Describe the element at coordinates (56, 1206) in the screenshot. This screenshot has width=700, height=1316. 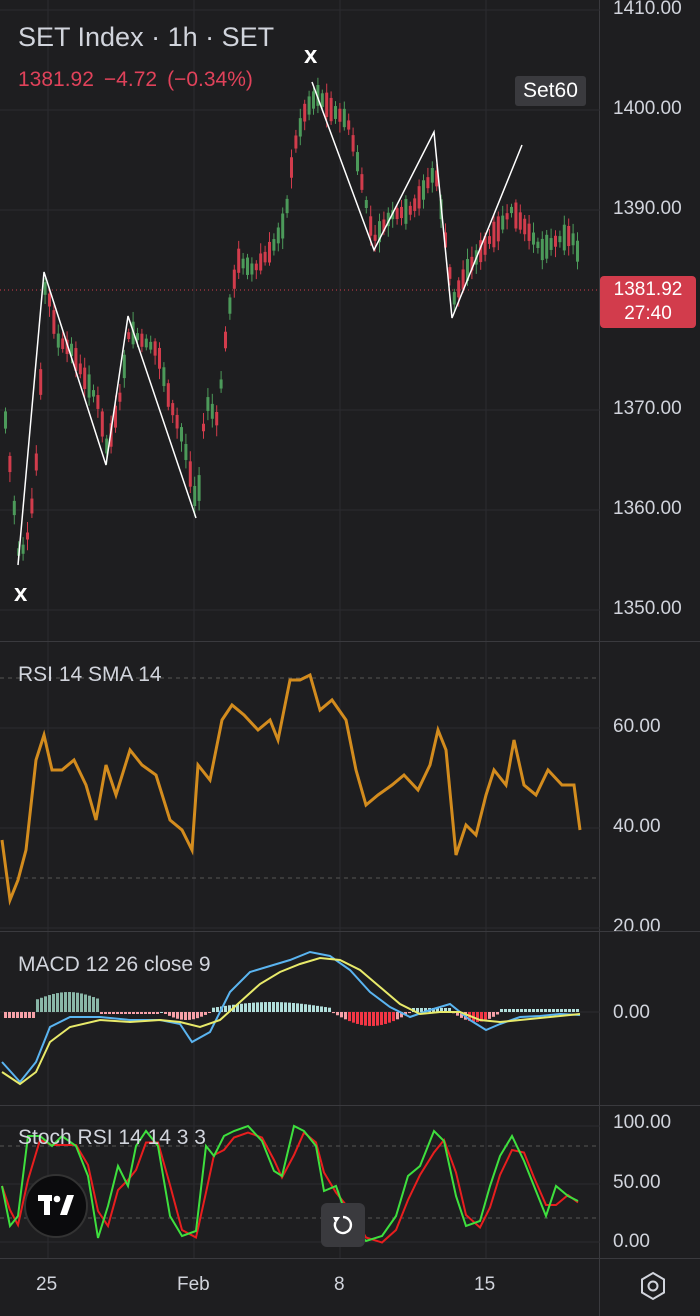
I see `tradingview-logo-icon` at that location.